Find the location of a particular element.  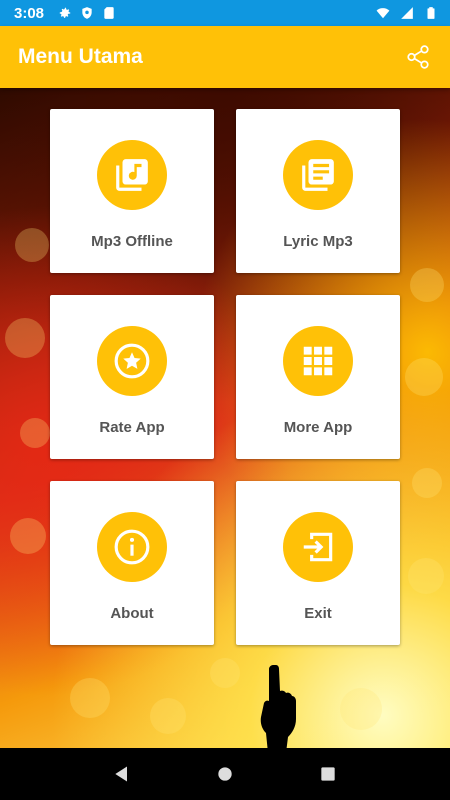

menu-tile-mp3-offline: Mp3 Offline is located at coordinates (132, 191).